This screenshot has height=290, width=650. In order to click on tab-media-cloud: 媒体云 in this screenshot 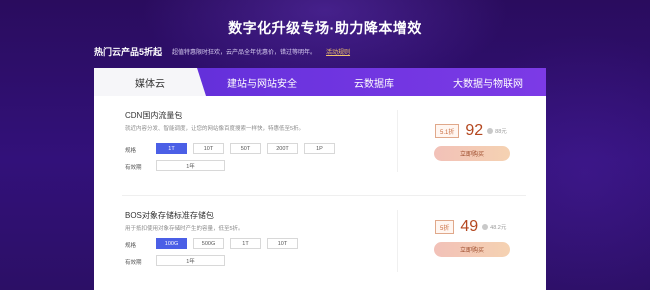, I will do `click(150, 82)`.